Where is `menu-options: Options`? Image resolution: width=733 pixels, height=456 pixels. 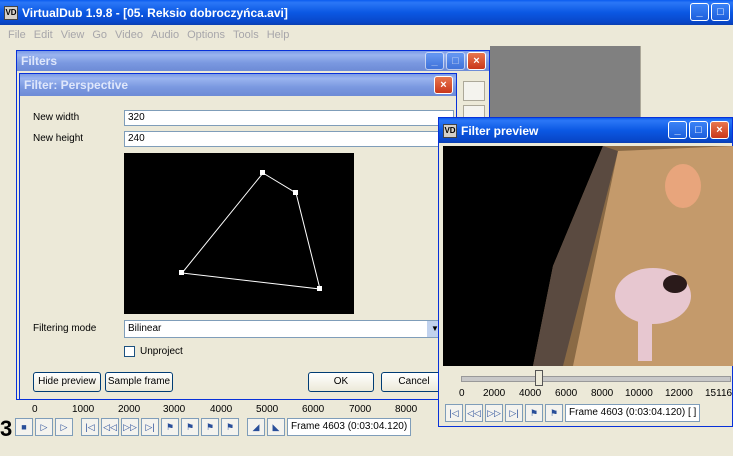
menu-options: Options is located at coordinates (206, 35).